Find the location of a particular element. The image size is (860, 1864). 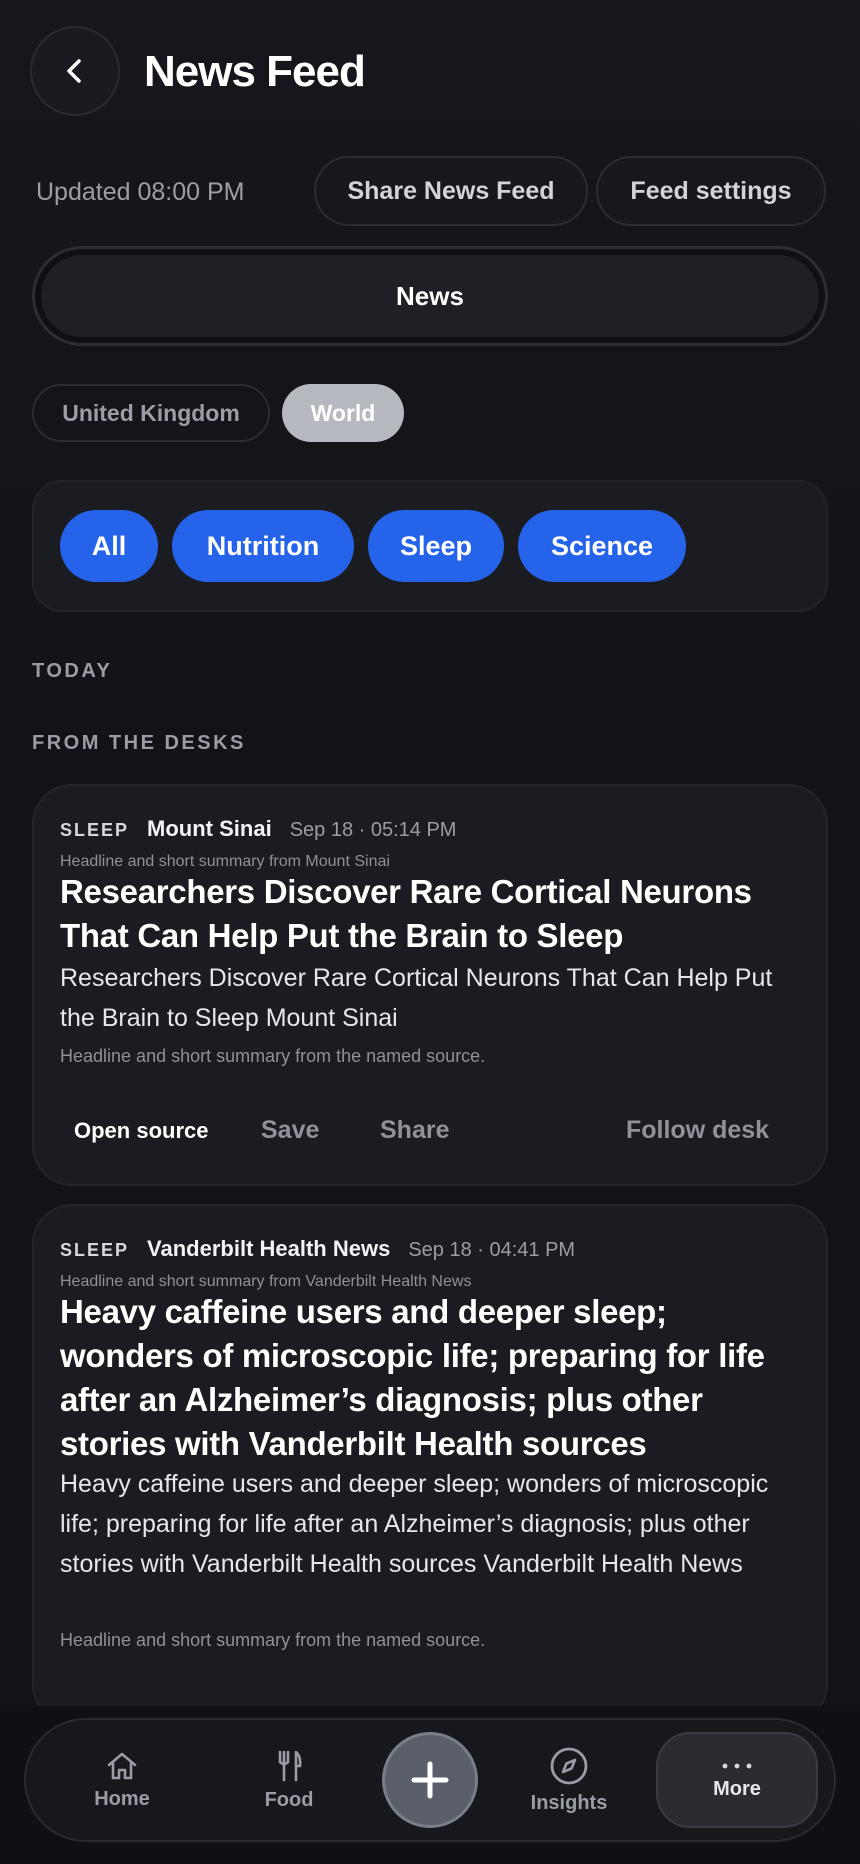

category-chip-nutrition: Nutrition is located at coordinates (263, 546).